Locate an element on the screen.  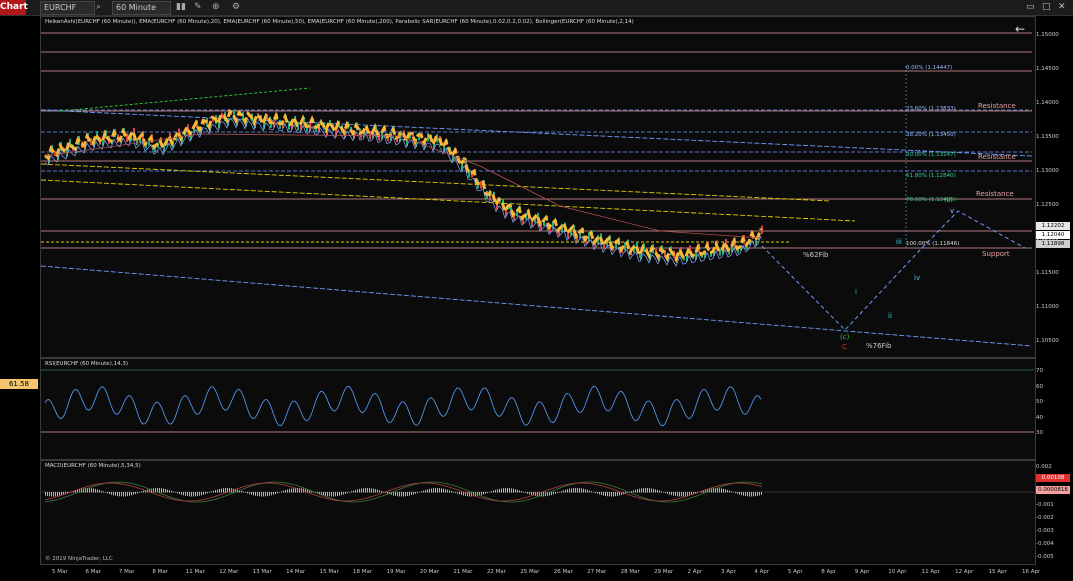
indicator-icon: ⚙ is located at coordinates (236, 7).